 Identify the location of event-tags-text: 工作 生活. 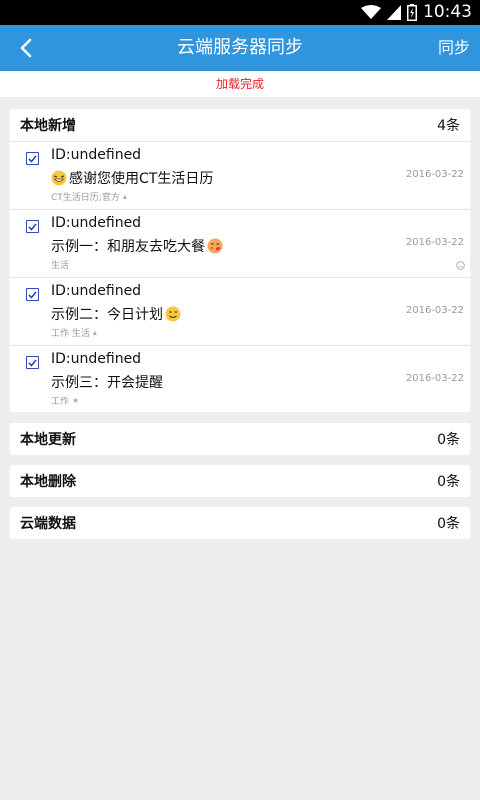
(70, 334).